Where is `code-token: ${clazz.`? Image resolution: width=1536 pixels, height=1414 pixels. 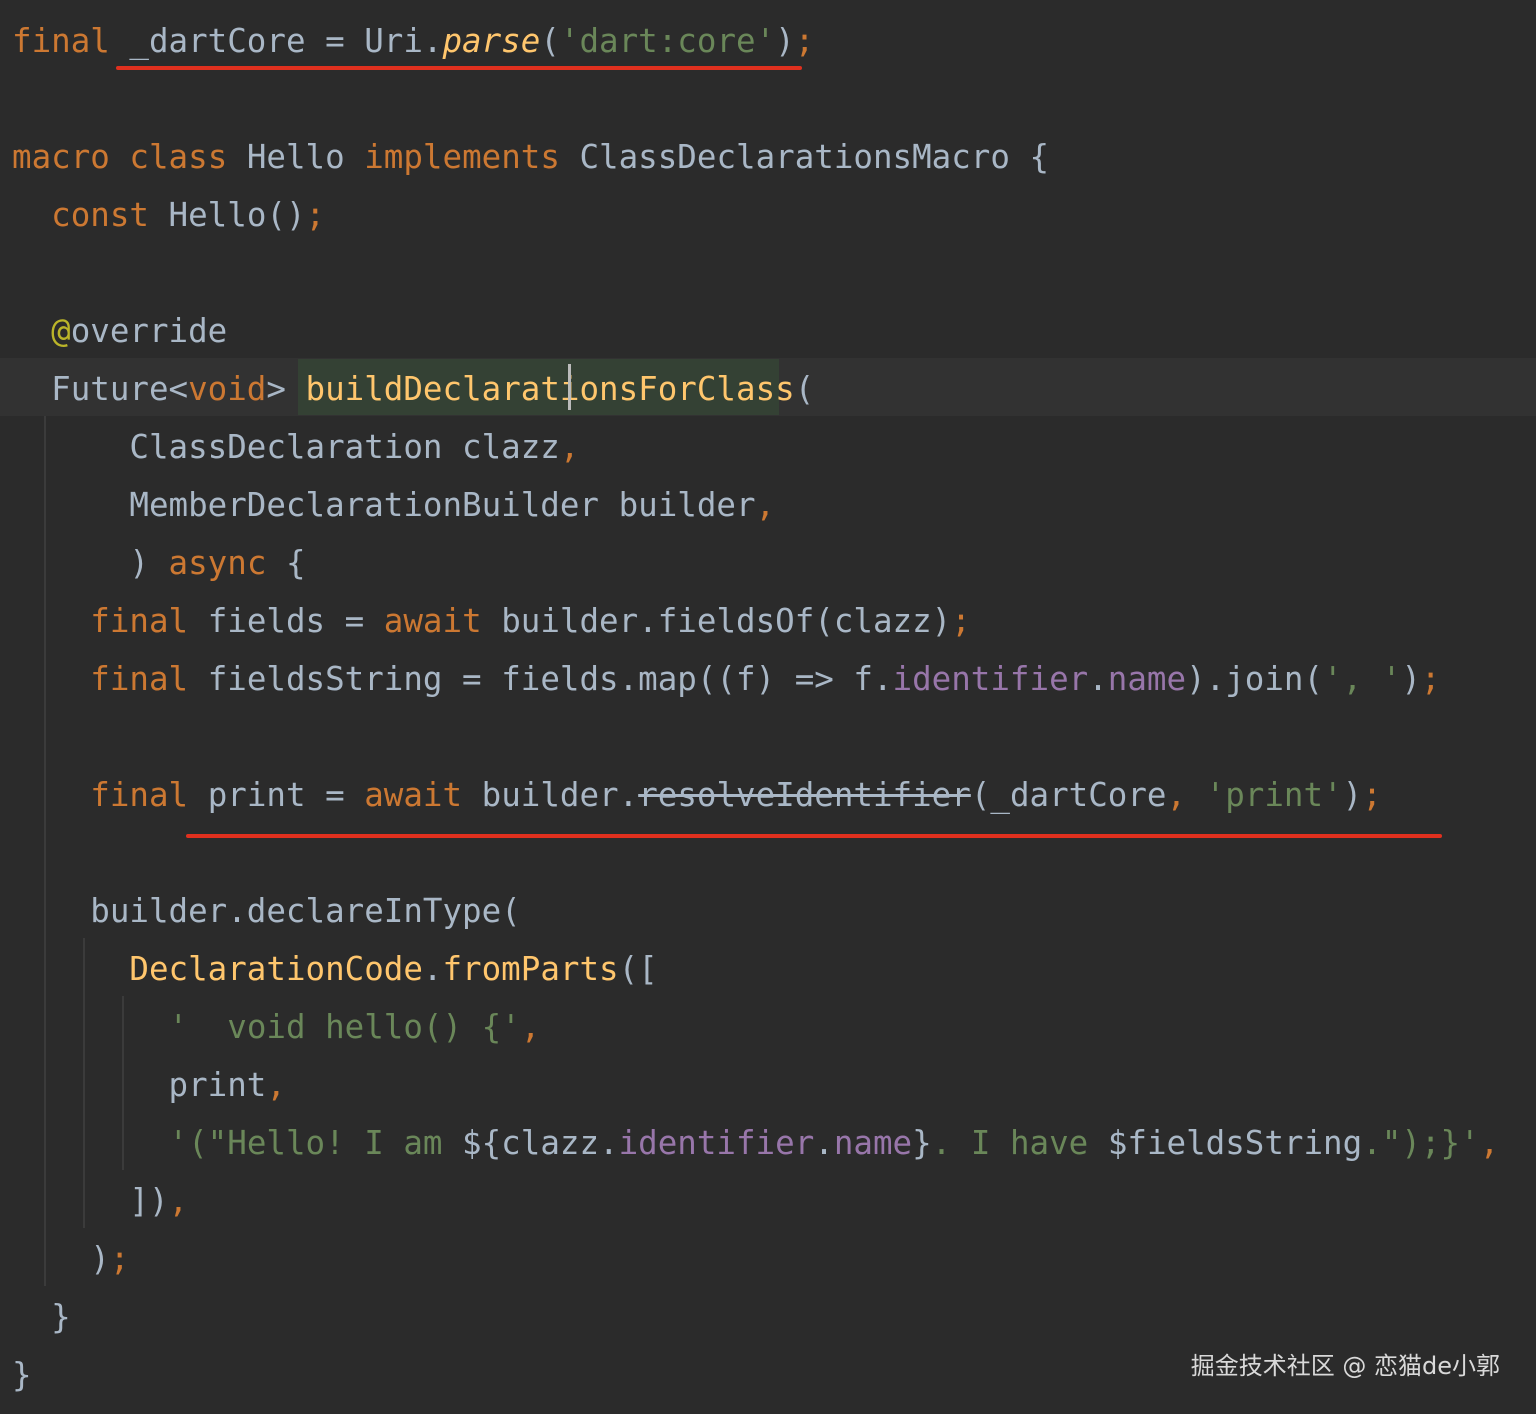 code-token: ${clazz. is located at coordinates (540, 1143).